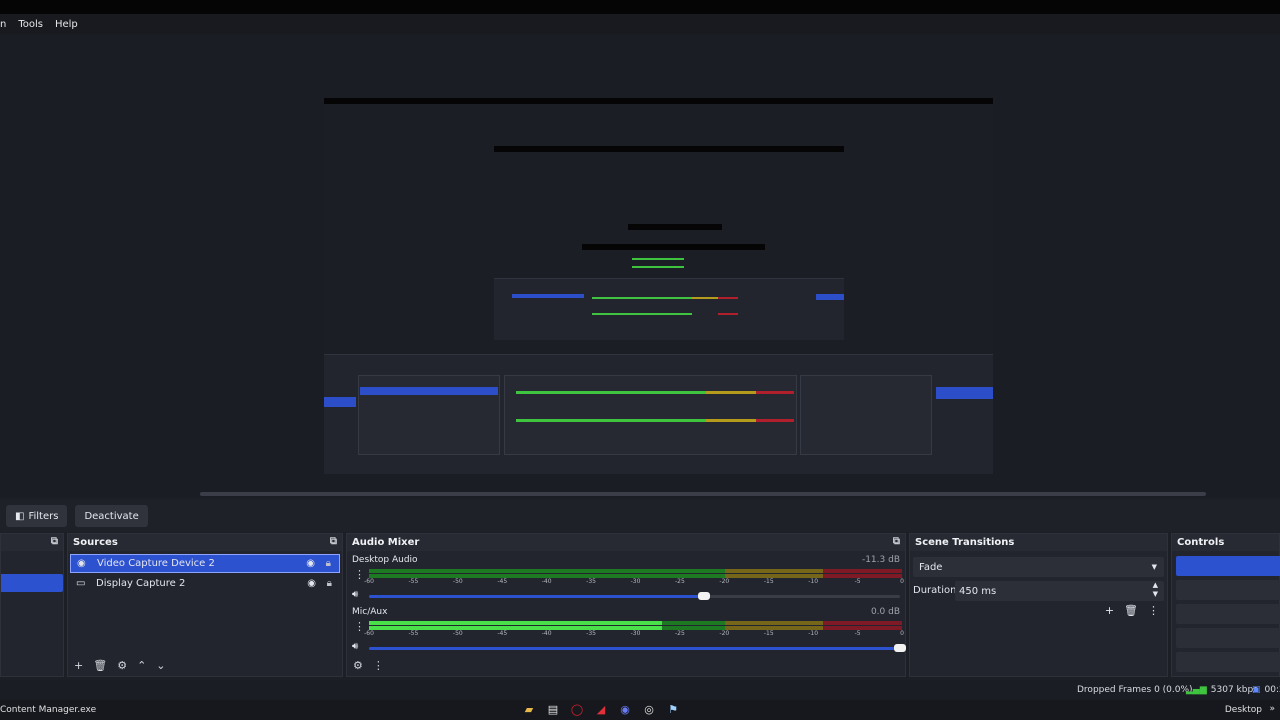 The height and width of the screenshot is (720, 1280). Describe the element at coordinates (625, 710) in the screenshot. I see `discord-icon: ◉` at that location.